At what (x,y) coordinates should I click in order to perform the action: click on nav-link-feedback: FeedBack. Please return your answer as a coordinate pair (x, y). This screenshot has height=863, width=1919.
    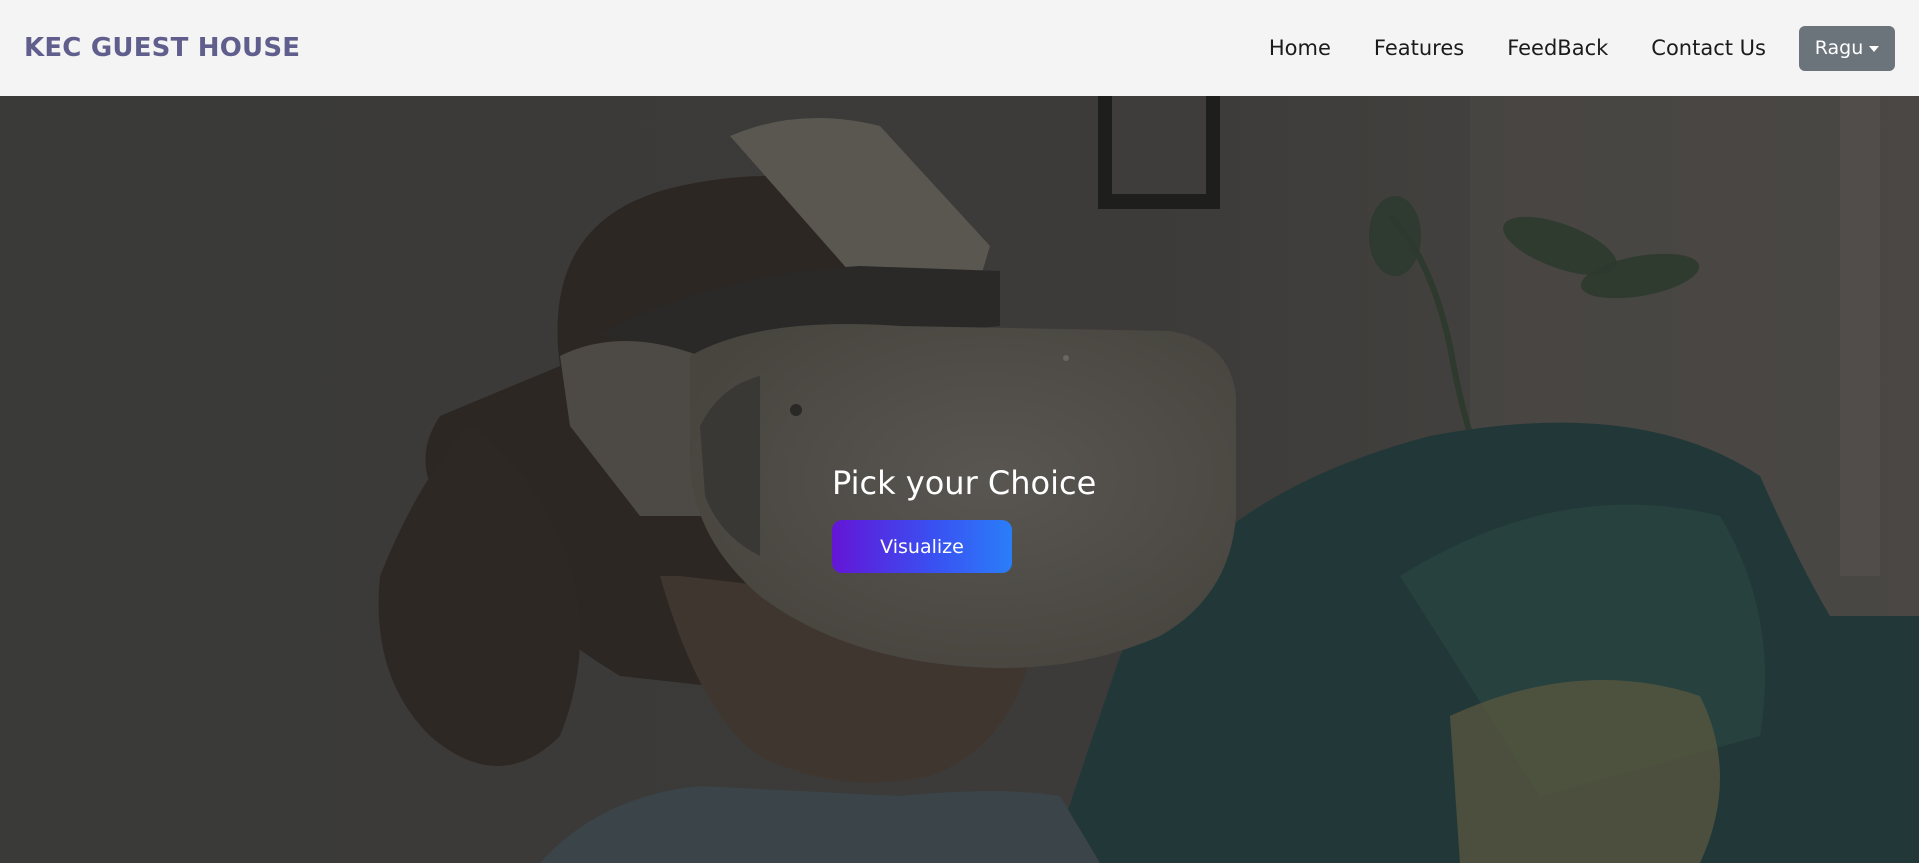
    Looking at the image, I should click on (1557, 48).